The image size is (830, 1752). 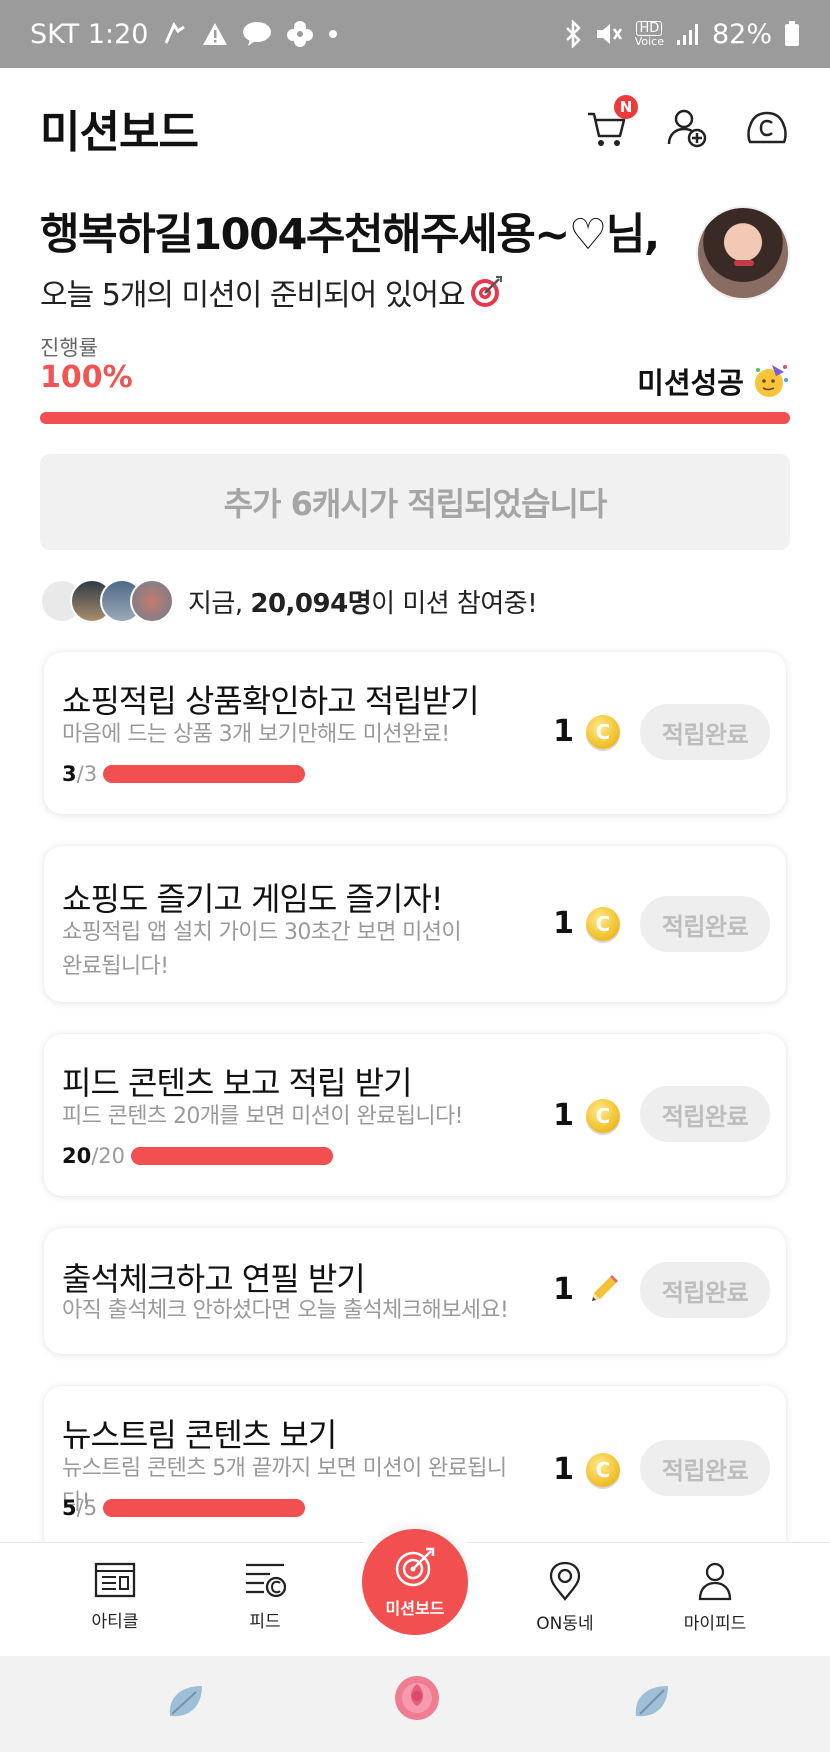 What do you see at coordinates (285, 1310) in the screenshot?
I see `mission-description: 아직 출석체크 안하셨다면 오늘 출석체크해보세요!` at bounding box center [285, 1310].